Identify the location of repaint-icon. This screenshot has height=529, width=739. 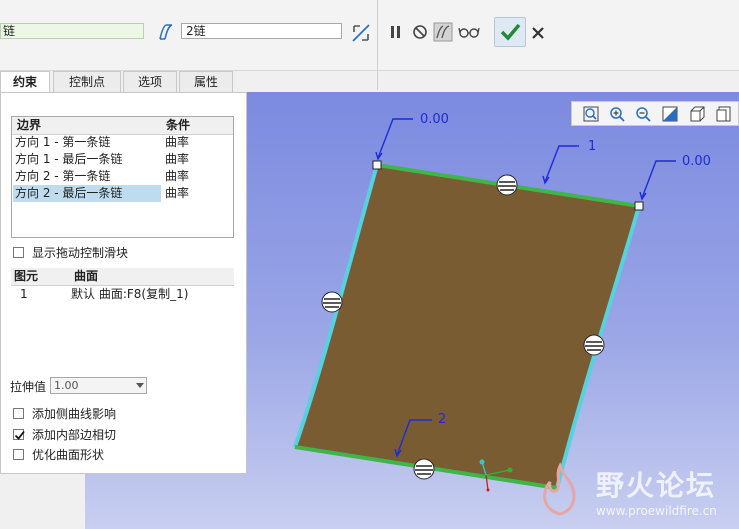
(670, 114).